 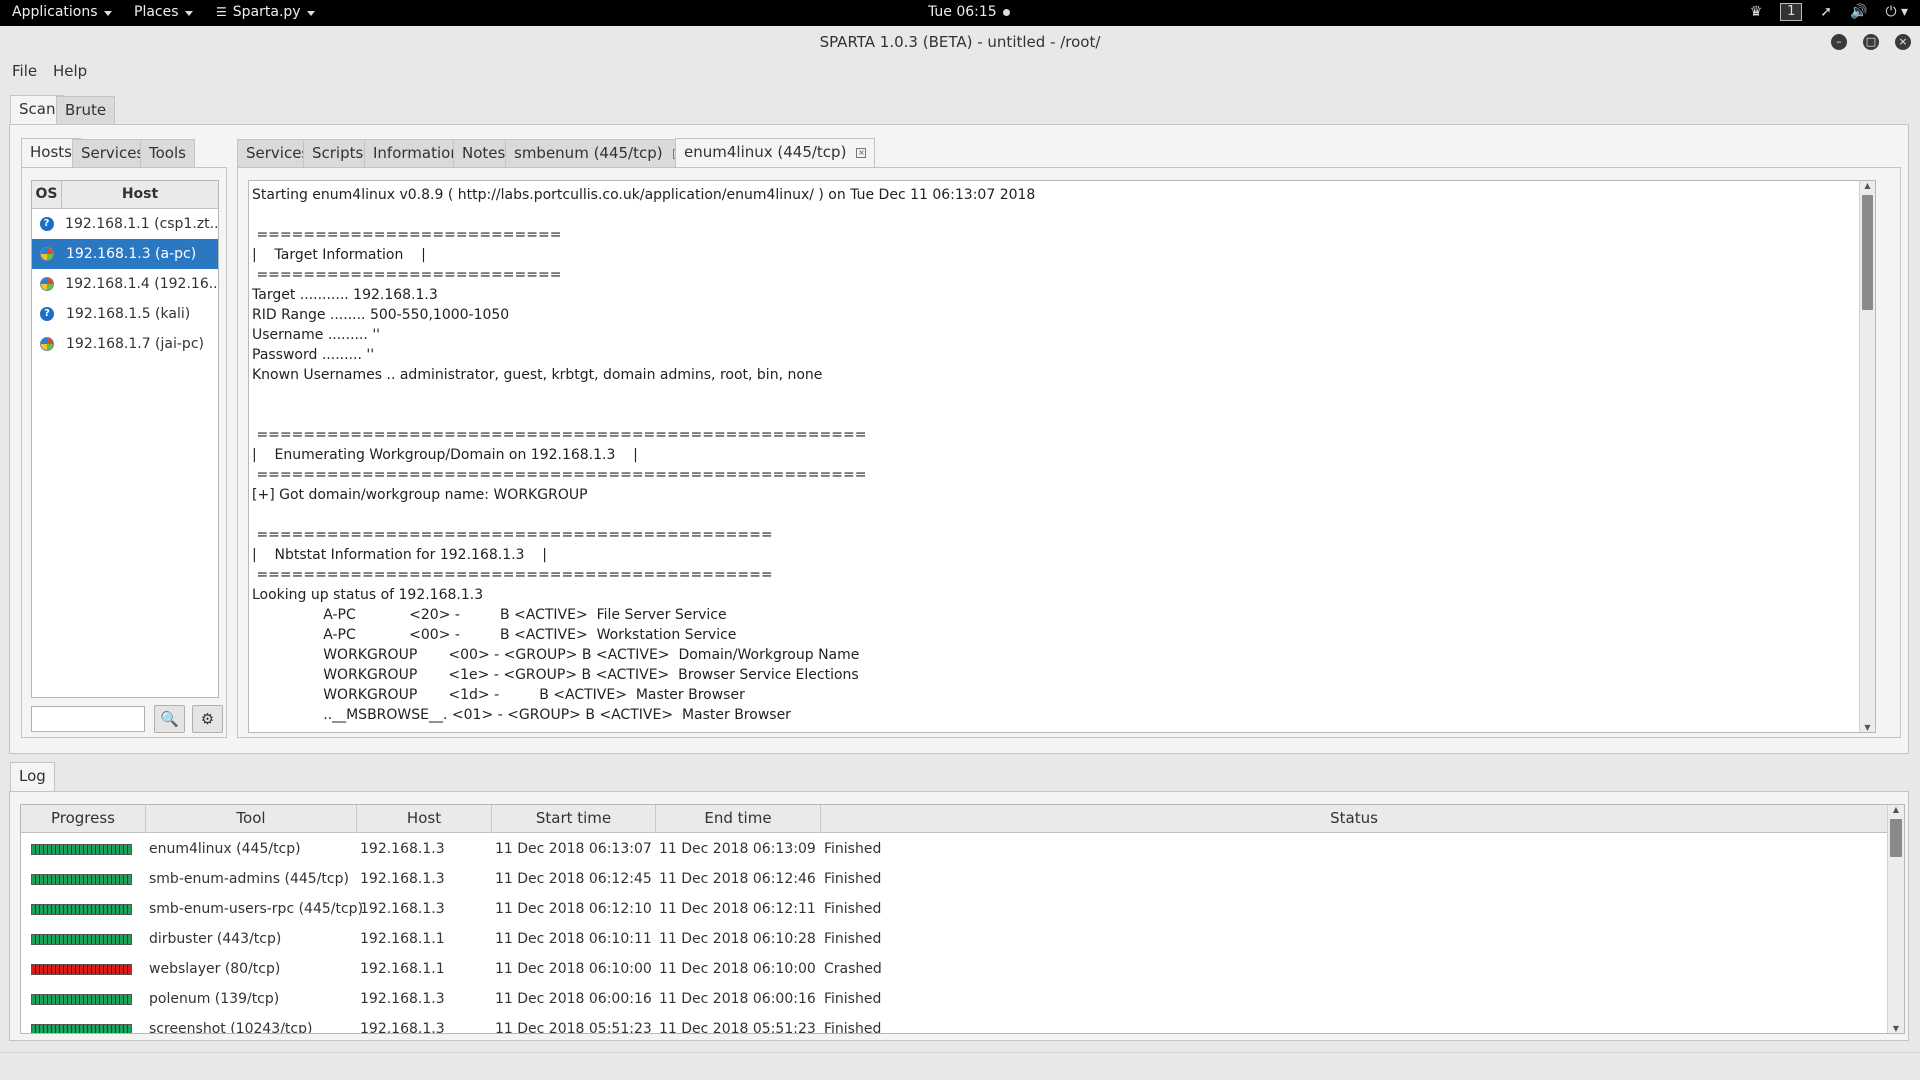 I want to click on host-settings-button: ⚙, so click(x=207, y=719).